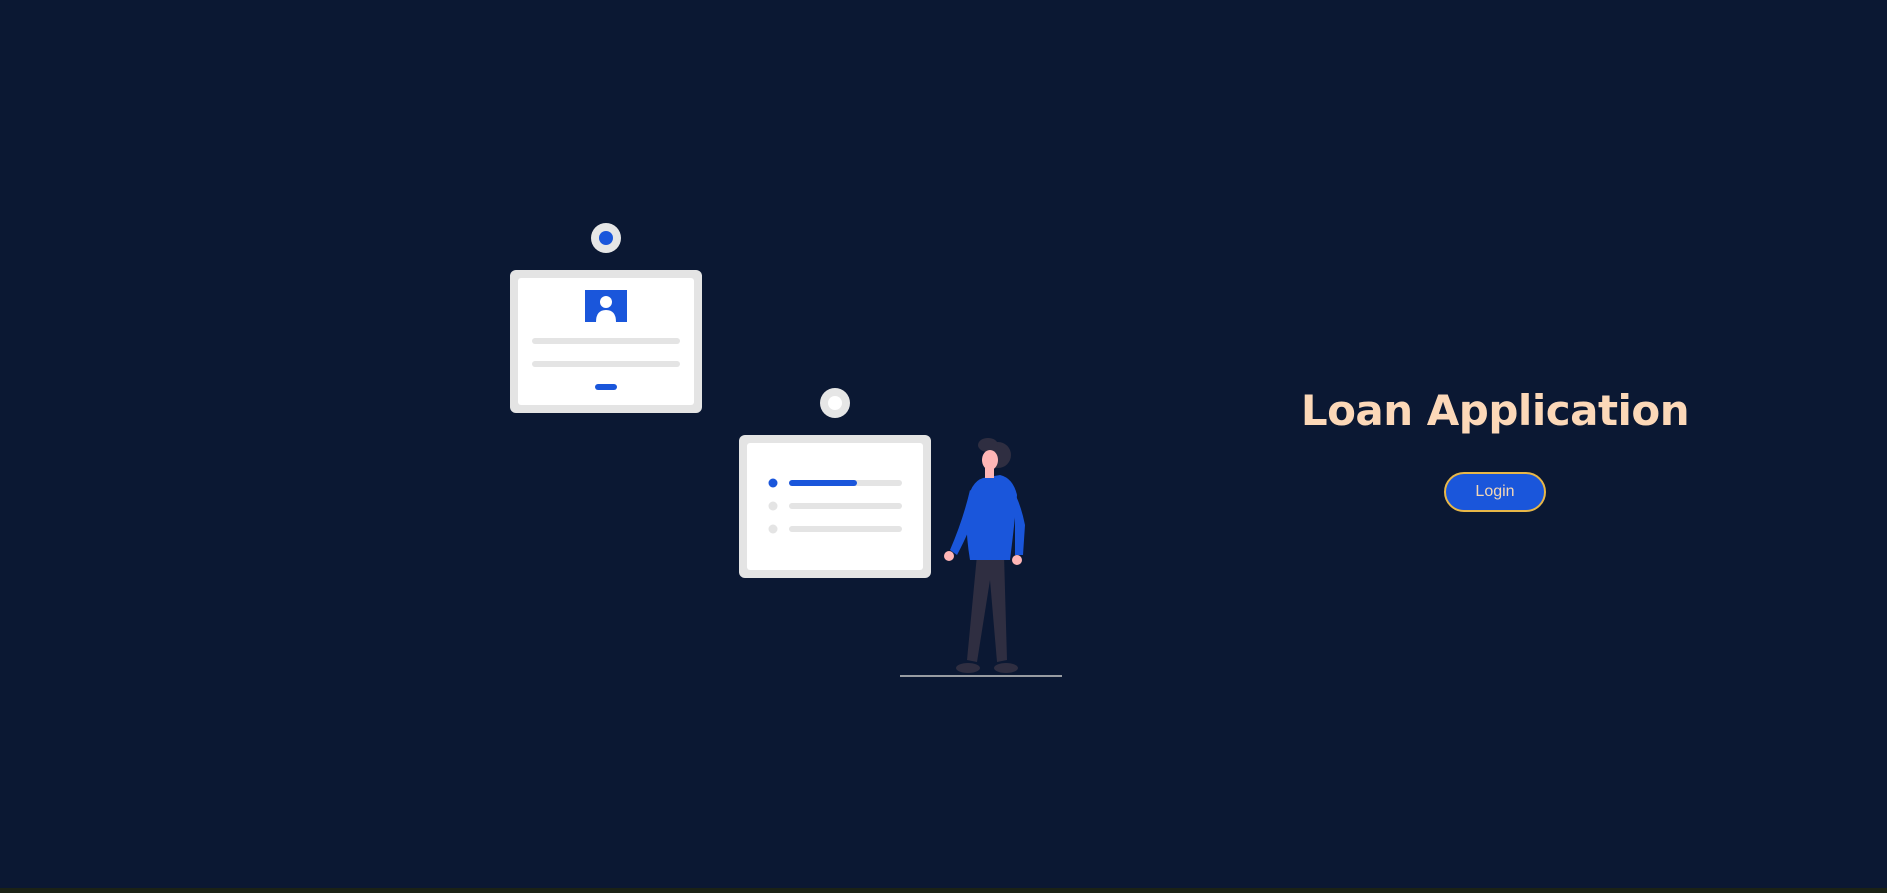 Image resolution: width=1887 pixels, height=893 pixels. What do you see at coordinates (943, 890) in the screenshot?
I see `bottom-strip` at bounding box center [943, 890].